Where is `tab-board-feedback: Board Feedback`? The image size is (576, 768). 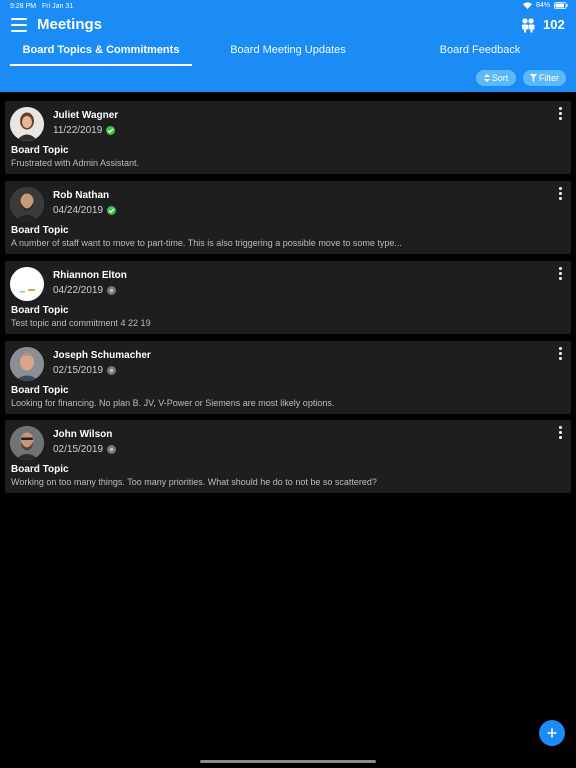
tab-board-feedback: Board Feedback is located at coordinates (480, 52).